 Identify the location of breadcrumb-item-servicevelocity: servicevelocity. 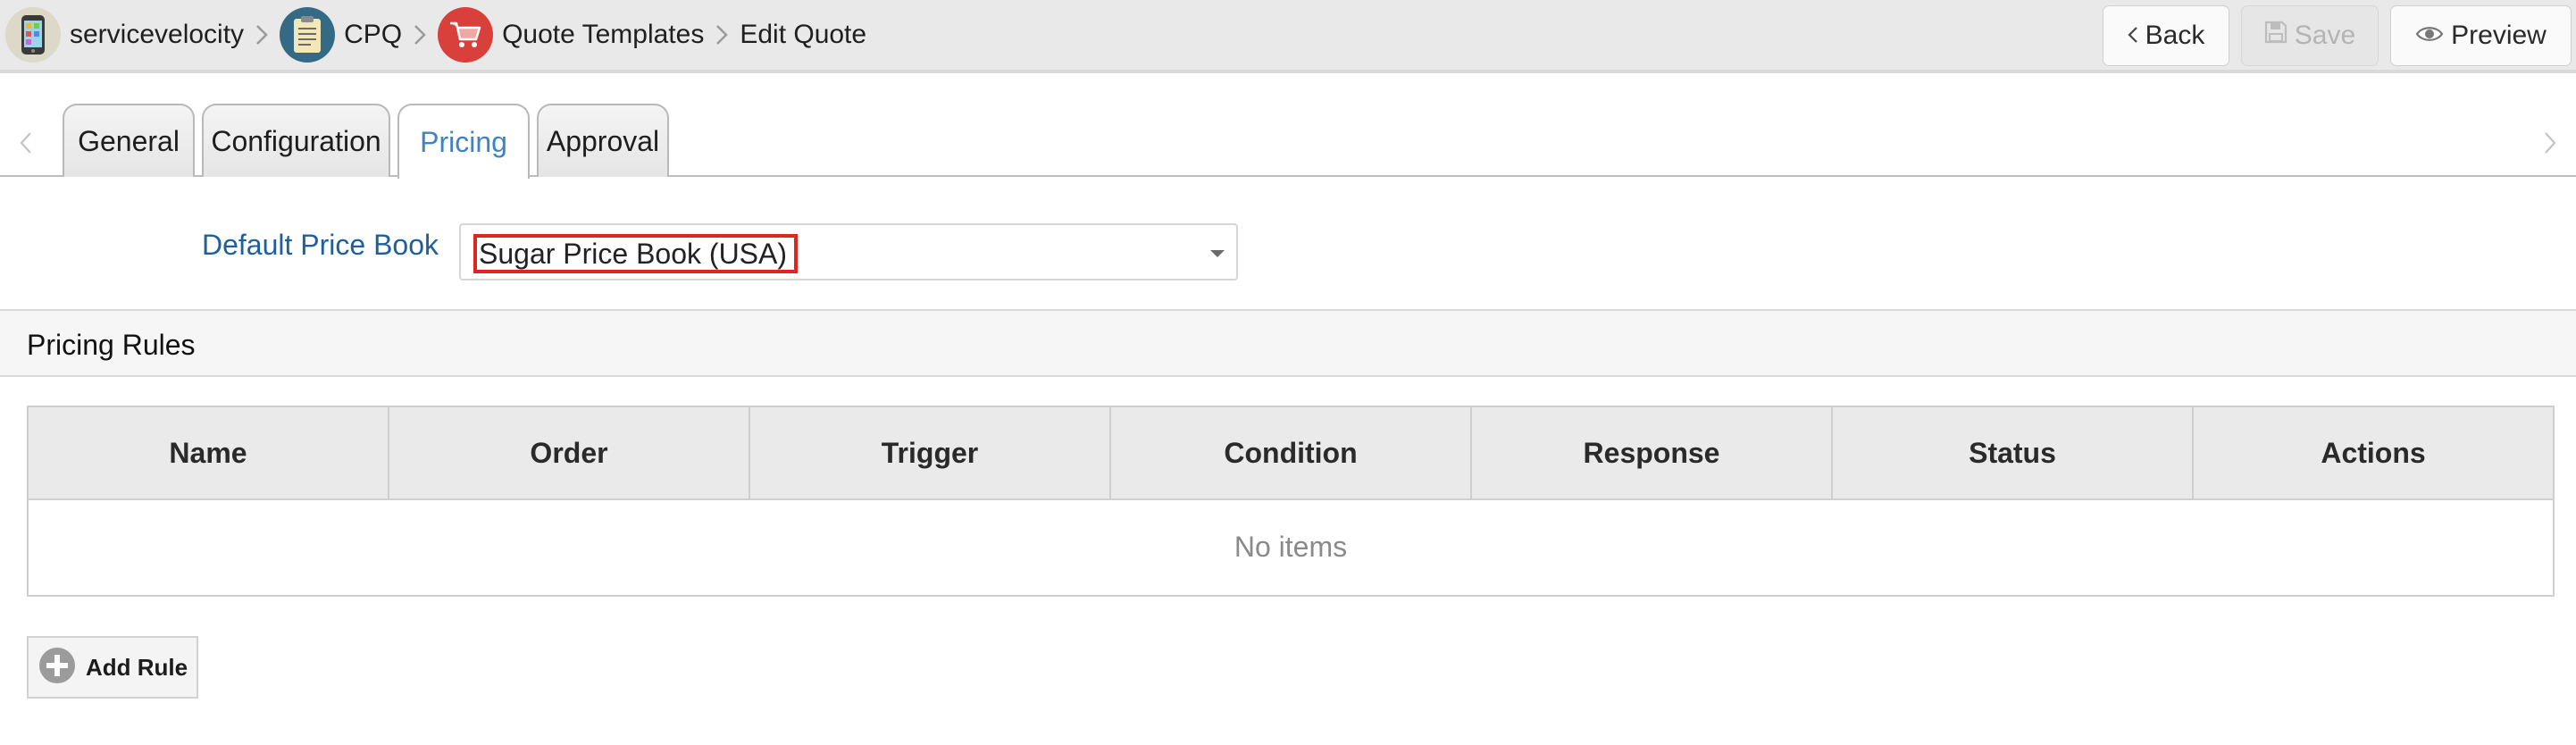
(125, 35).